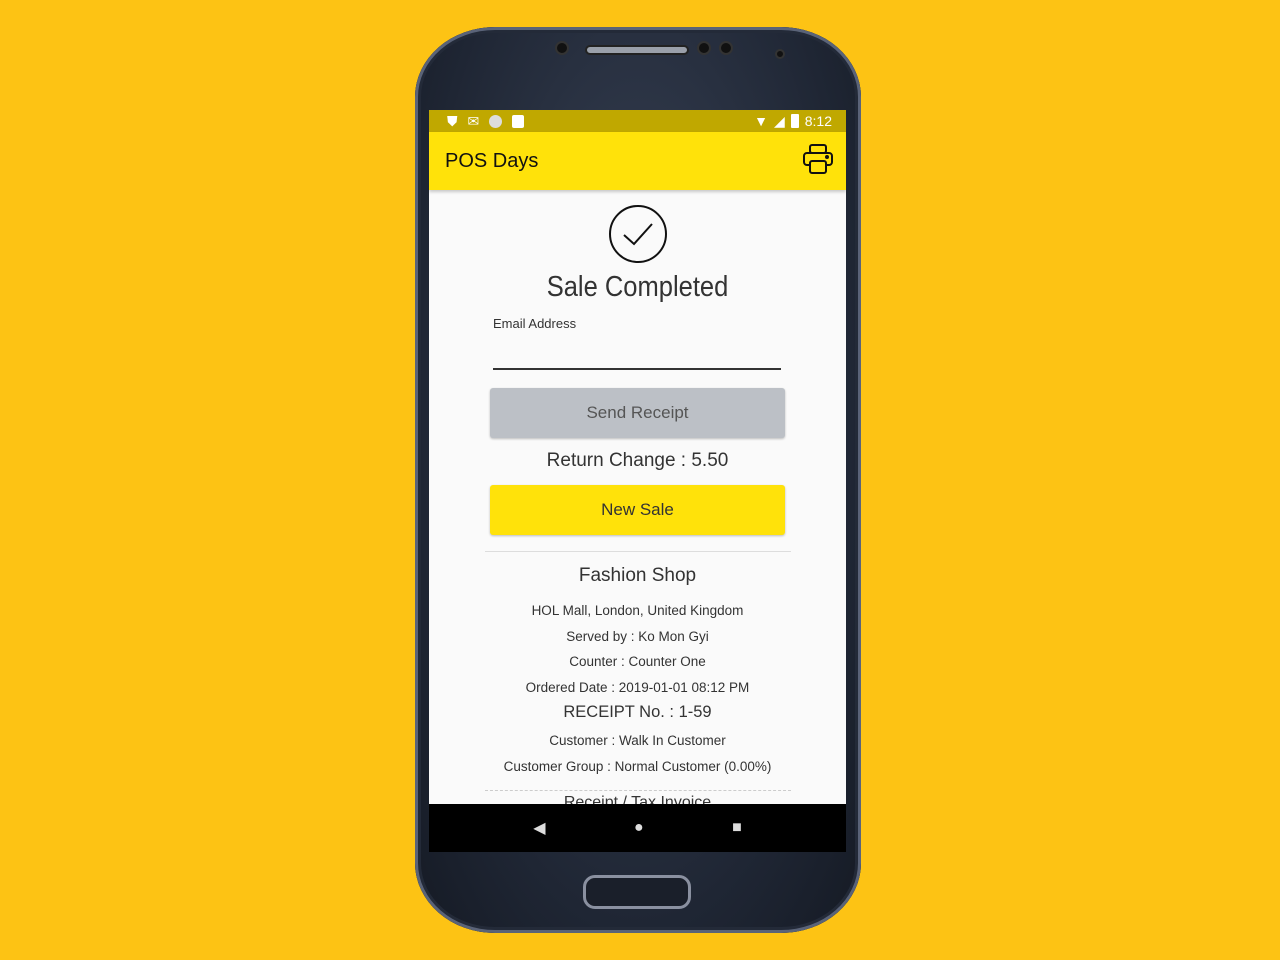 The image size is (1280, 960). What do you see at coordinates (737, 828) in the screenshot?
I see `recents-icon: ■` at bounding box center [737, 828].